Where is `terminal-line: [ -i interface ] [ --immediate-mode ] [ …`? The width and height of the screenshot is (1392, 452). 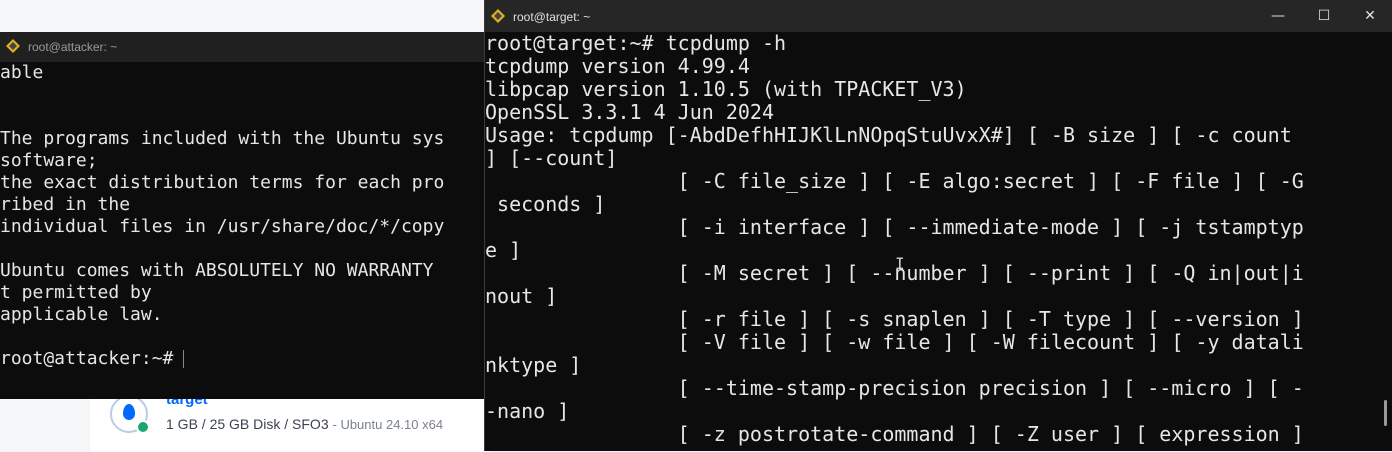 terminal-line: [ -i interface ] [ --immediate-mode ] [ … is located at coordinates (894, 227).